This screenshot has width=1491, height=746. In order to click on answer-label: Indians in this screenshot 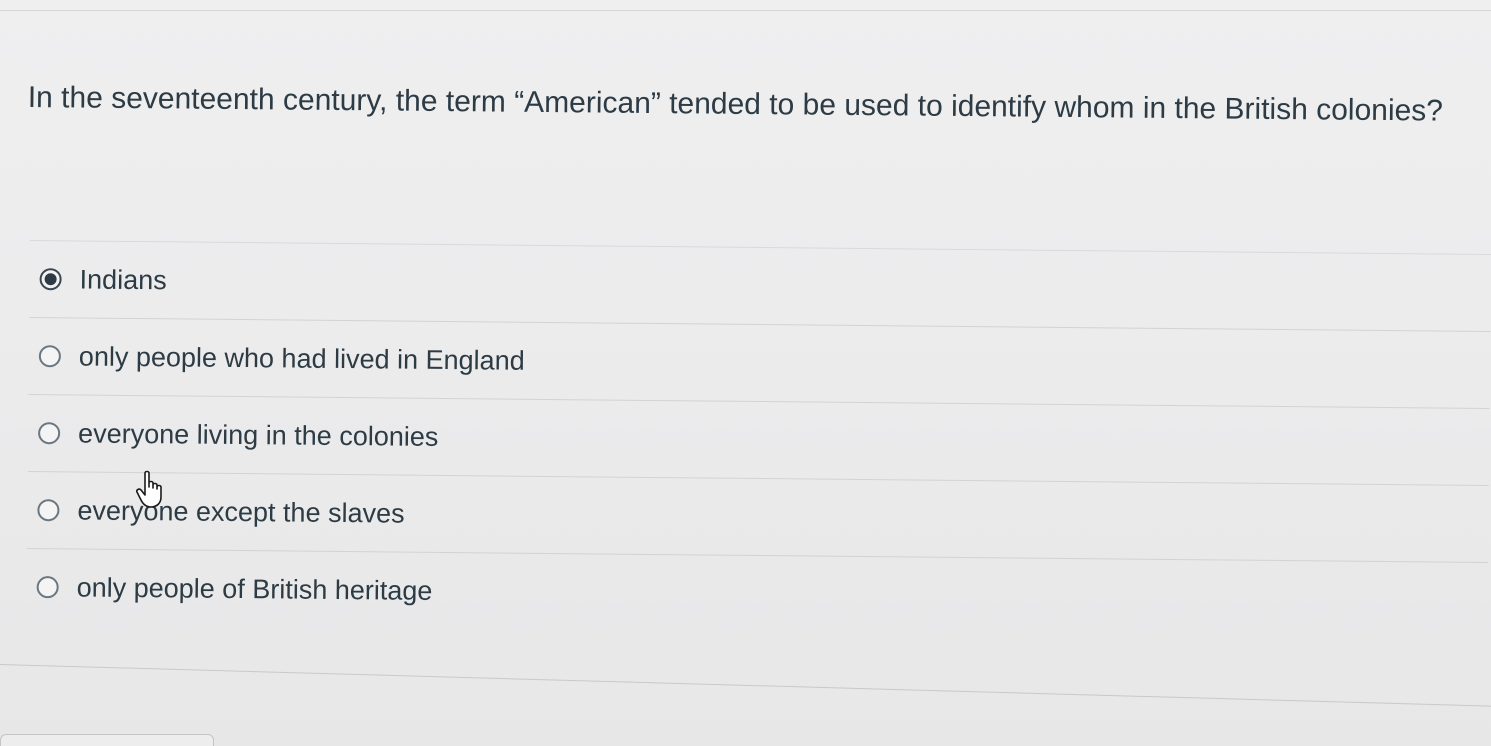, I will do `click(123, 279)`.